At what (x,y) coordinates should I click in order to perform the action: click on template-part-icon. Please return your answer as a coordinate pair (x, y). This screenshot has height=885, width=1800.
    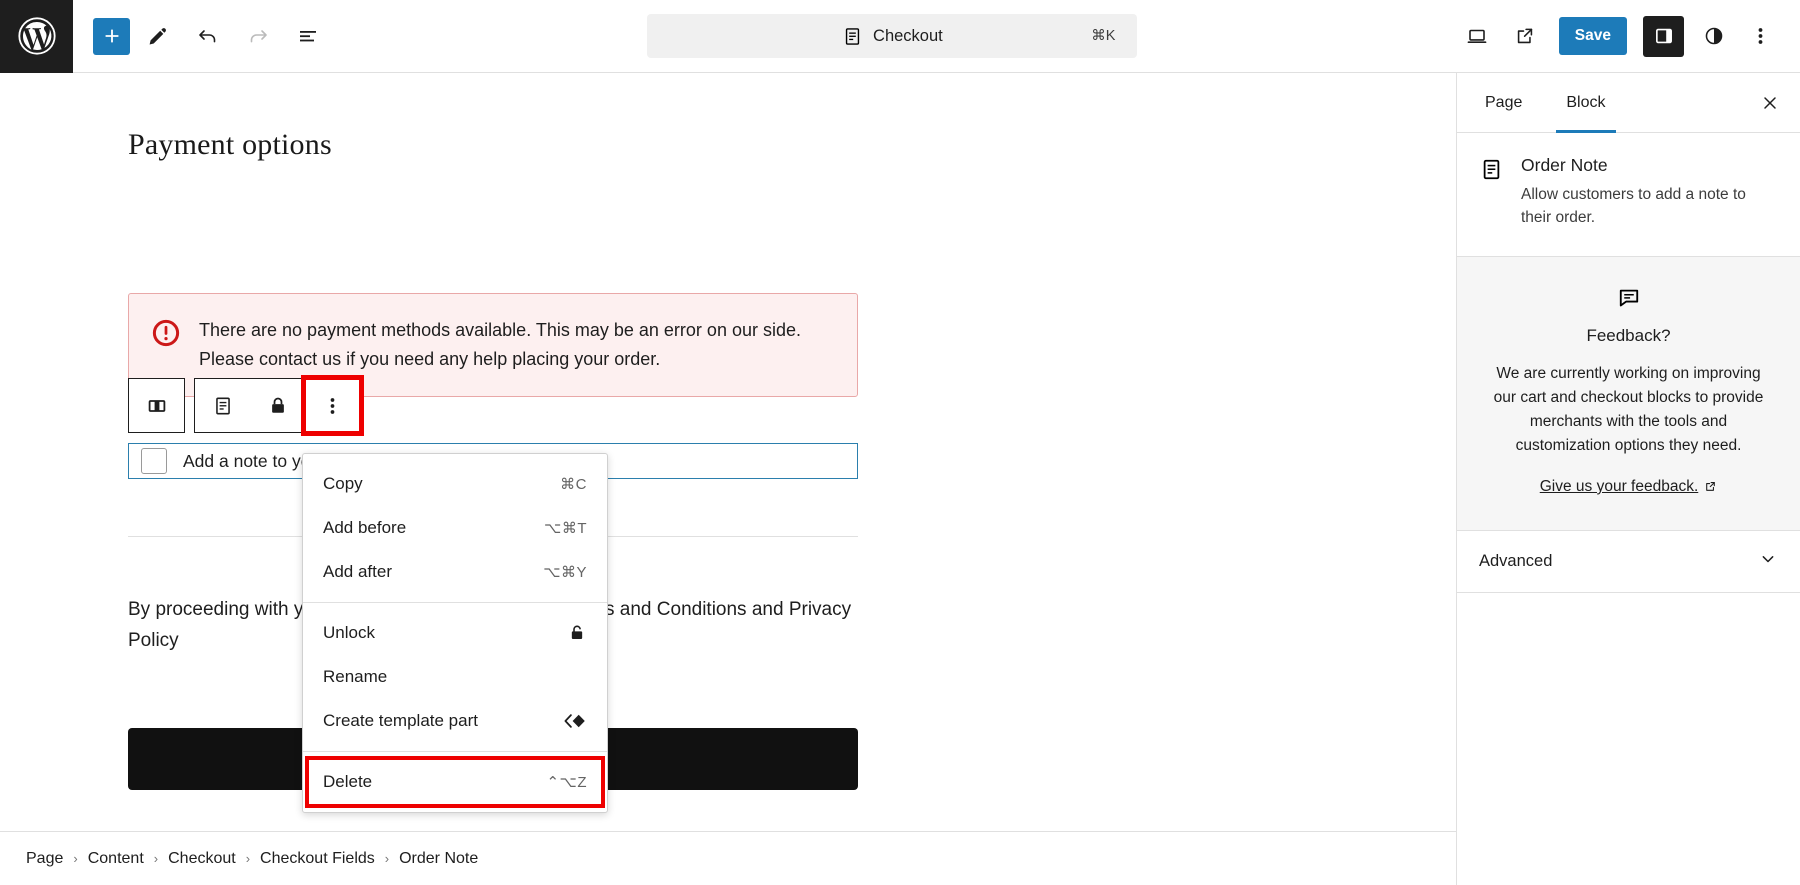
    Looking at the image, I should click on (575, 721).